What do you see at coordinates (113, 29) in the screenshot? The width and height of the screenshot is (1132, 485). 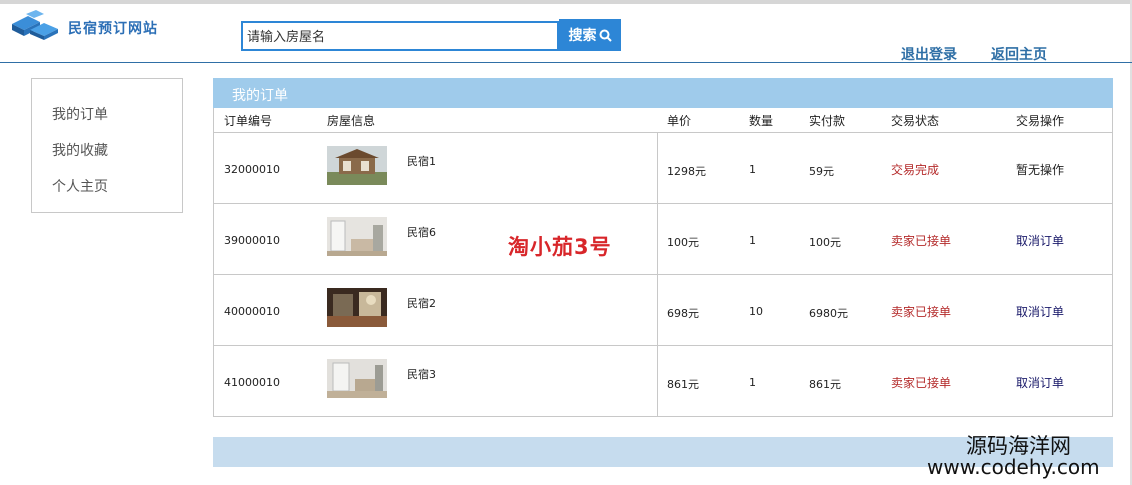 I see `logo-text: 民宿预订网站` at bounding box center [113, 29].